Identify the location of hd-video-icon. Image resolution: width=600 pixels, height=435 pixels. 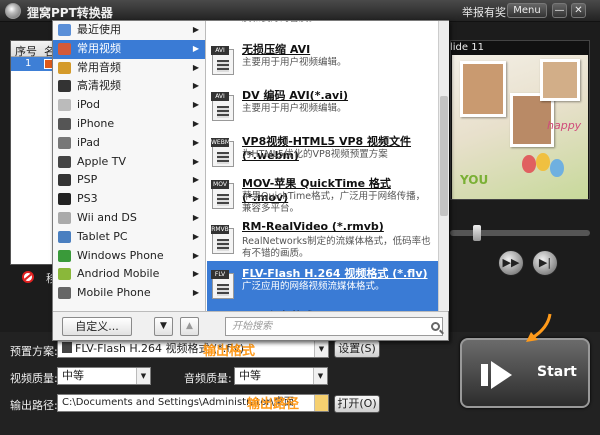
(64, 86).